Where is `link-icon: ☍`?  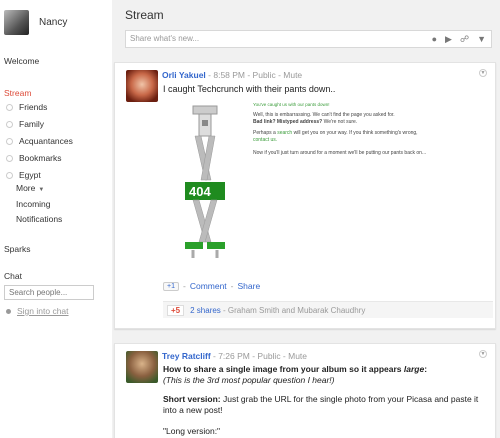
link-icon: ☍ is located at coordinates (464, 39).